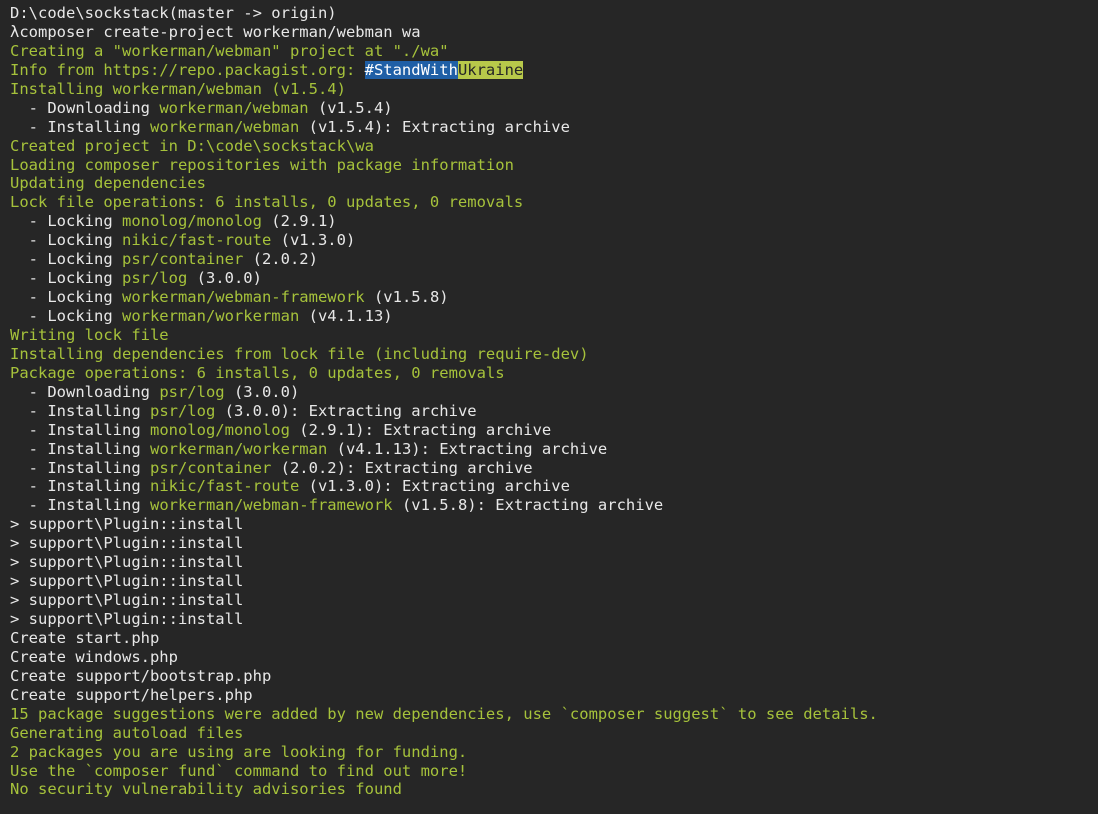 The image size is (1098, 814). What do you see at coordinates (554, 259) in the screenshot?
I see `terminal-line: - Locking psr/container (2.0.2)` at bounding box center [554, 259].